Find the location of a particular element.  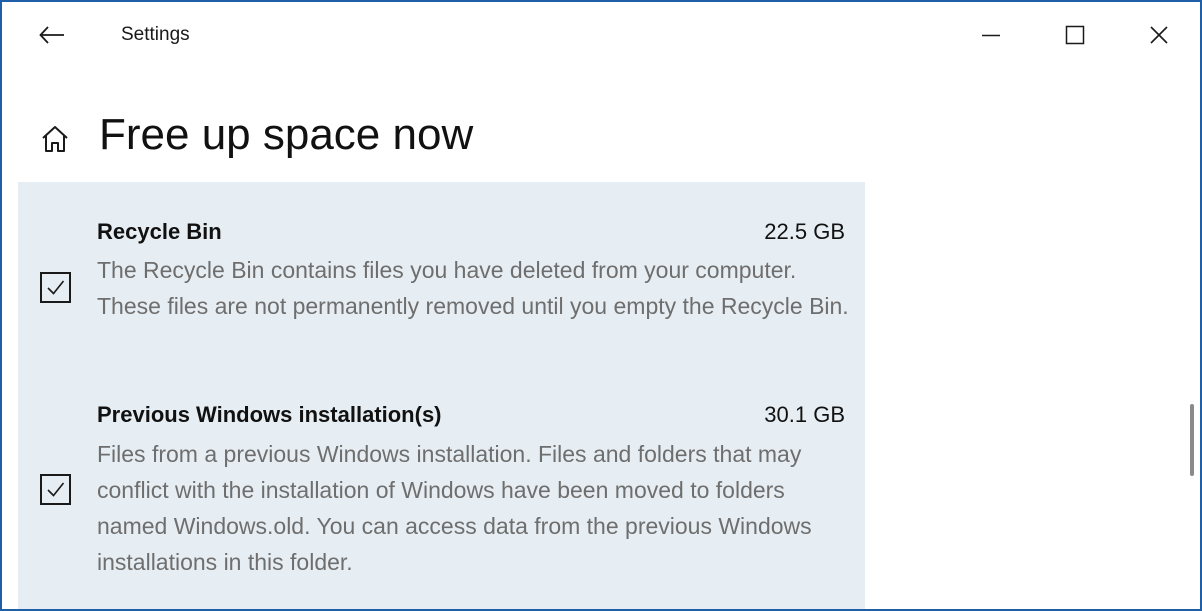

recycle-bin-checkbox is located at coordinates (55, 287).